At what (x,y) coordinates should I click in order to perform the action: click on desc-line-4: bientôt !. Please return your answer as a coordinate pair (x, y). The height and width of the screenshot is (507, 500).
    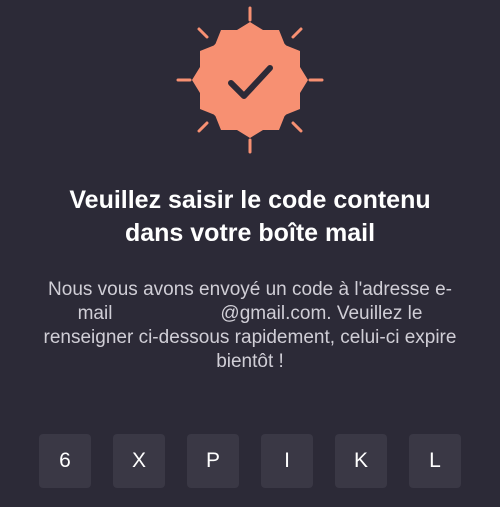
    Looking at the image, I should click on (250, 361).